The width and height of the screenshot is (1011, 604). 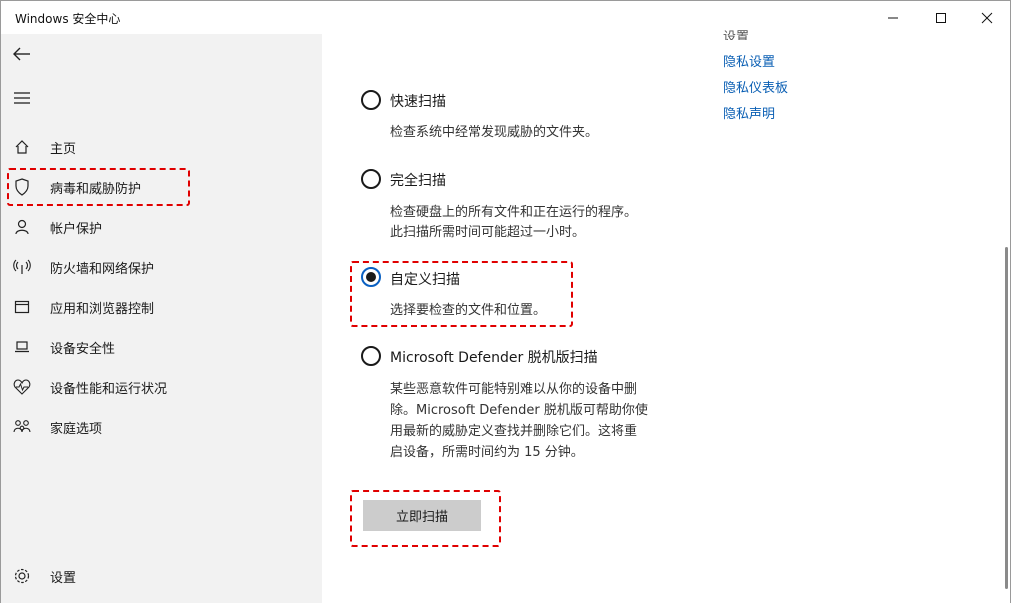 I want to click on hamburger-icon, so click(x=22, y=98).